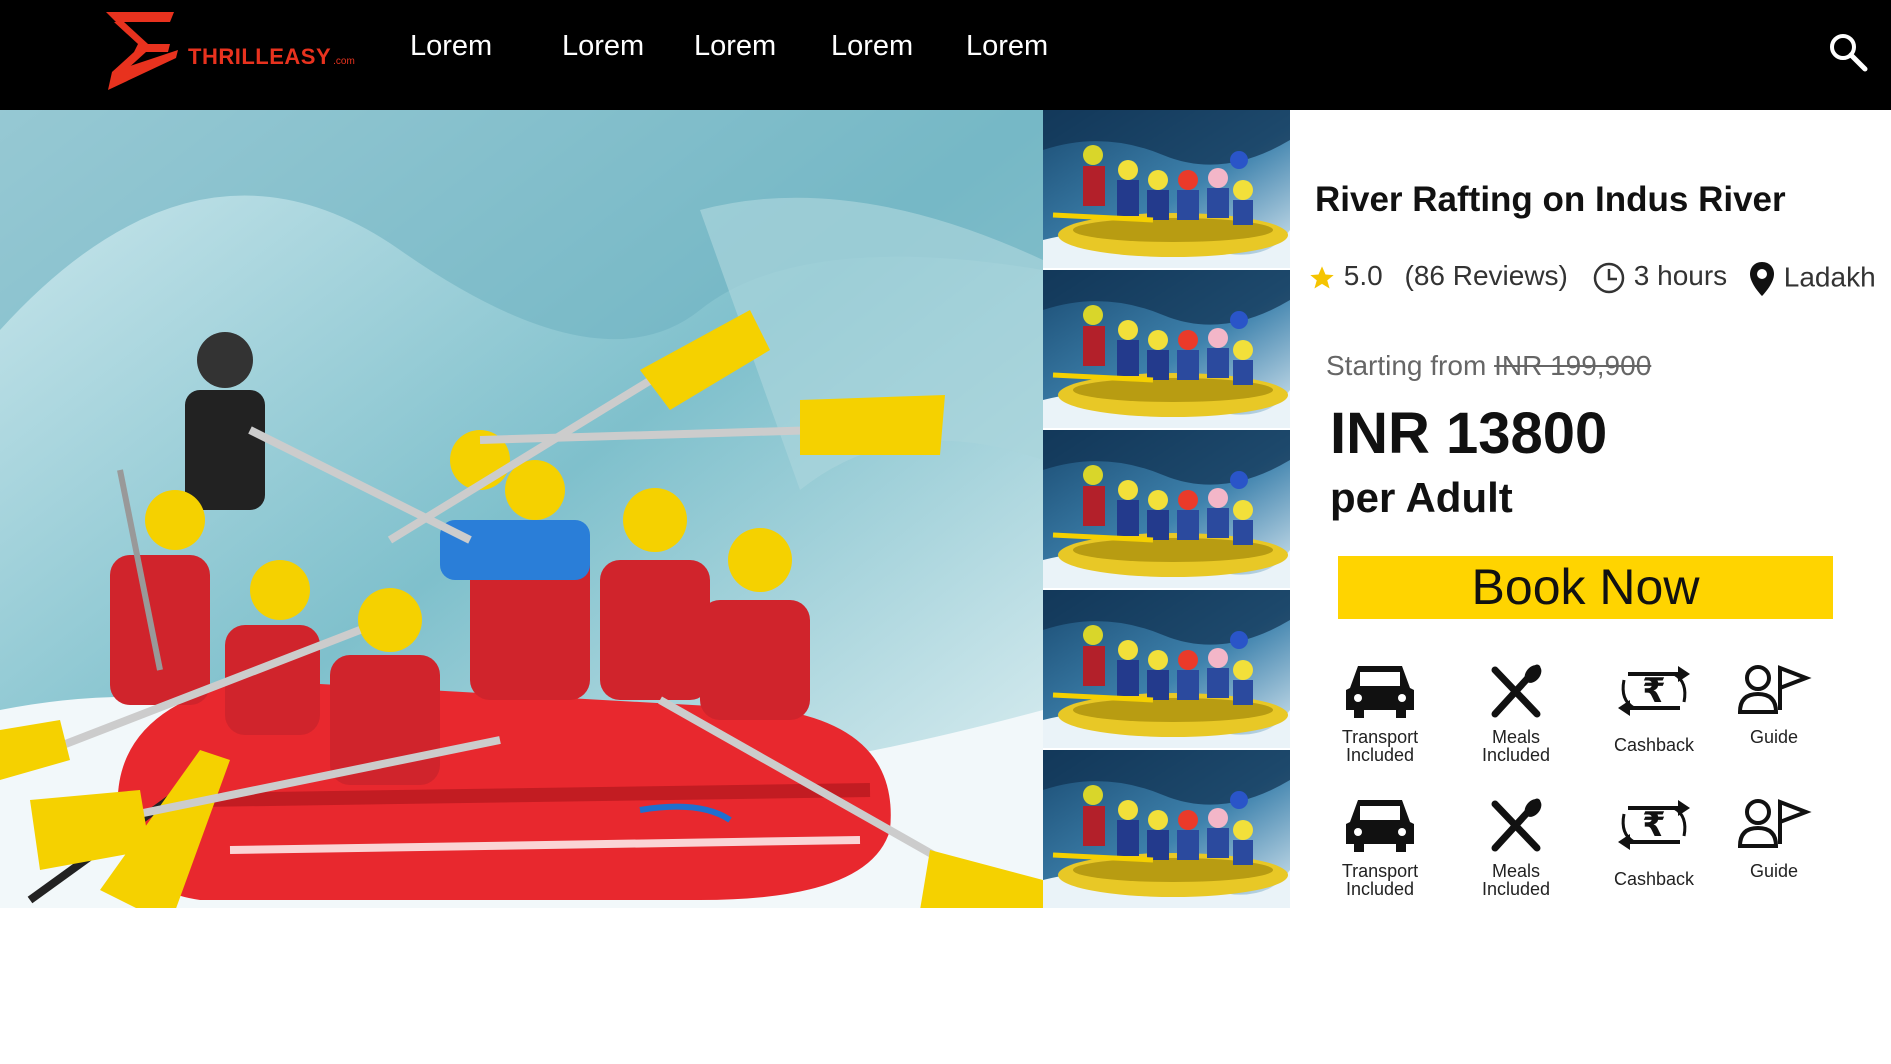 This screenshot has width=1891, height=1064. I want to click on book-now-button: Book Now, so click(1585, 587).